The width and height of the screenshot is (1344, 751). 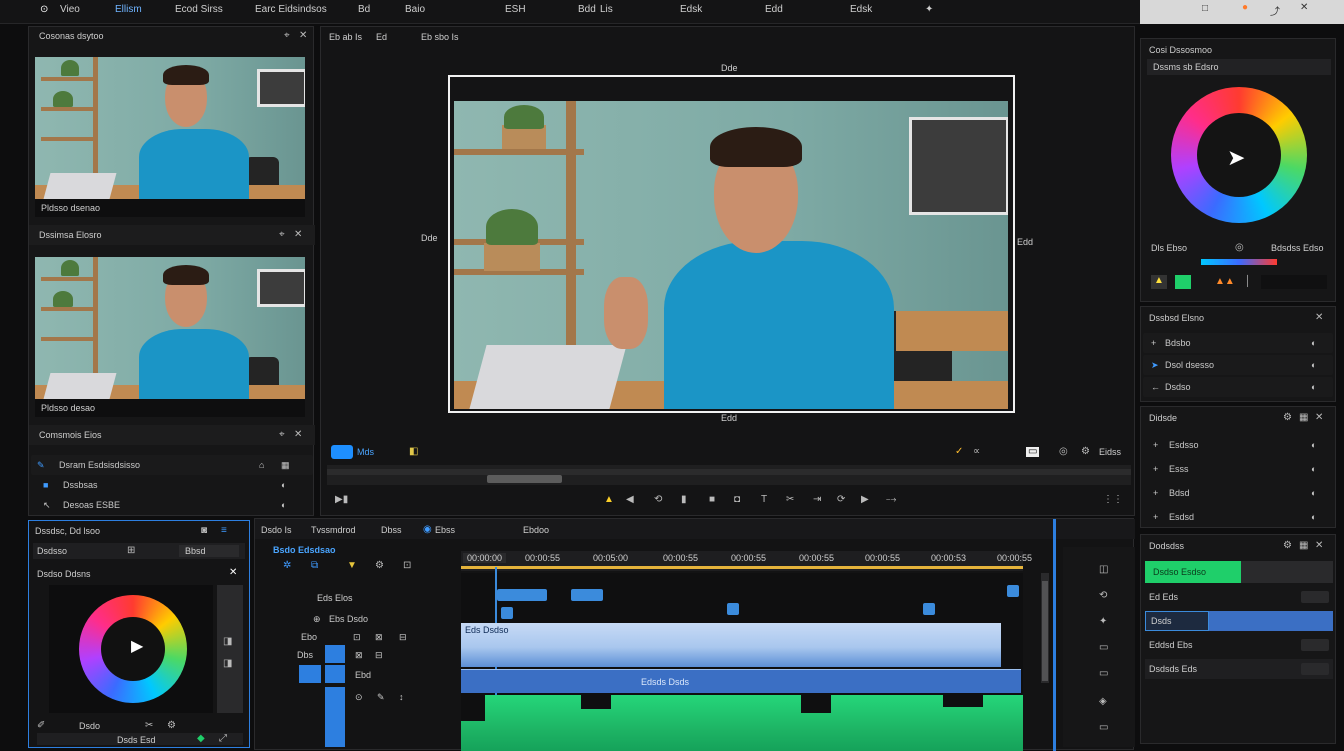 I want to click on timeline-tab: Ebdoo, so click(x=536, y=530).